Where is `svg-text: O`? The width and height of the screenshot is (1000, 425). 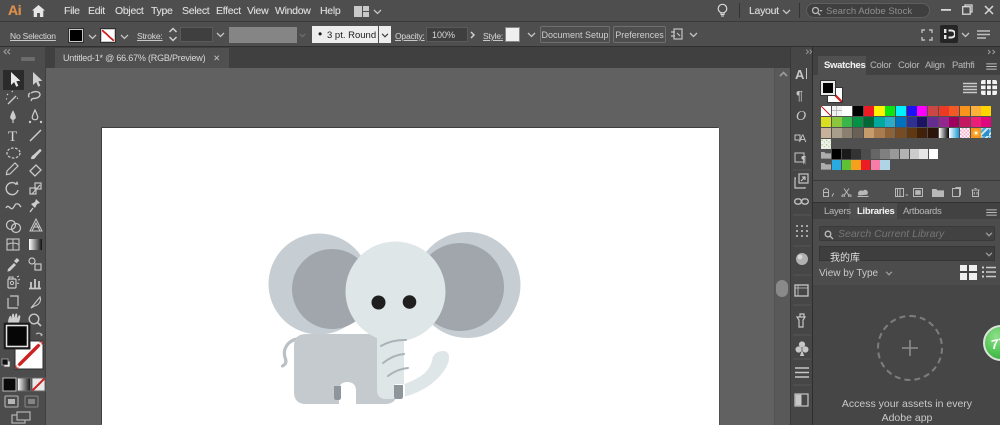
svg-text: O is located at coordinates (801, 116).